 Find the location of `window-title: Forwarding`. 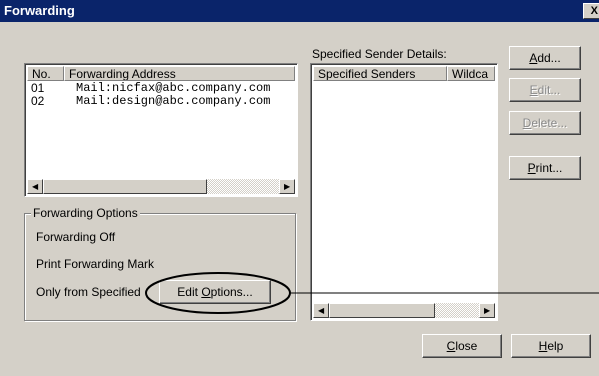

window-title: Forwarding is located at coordinates (39, 10).